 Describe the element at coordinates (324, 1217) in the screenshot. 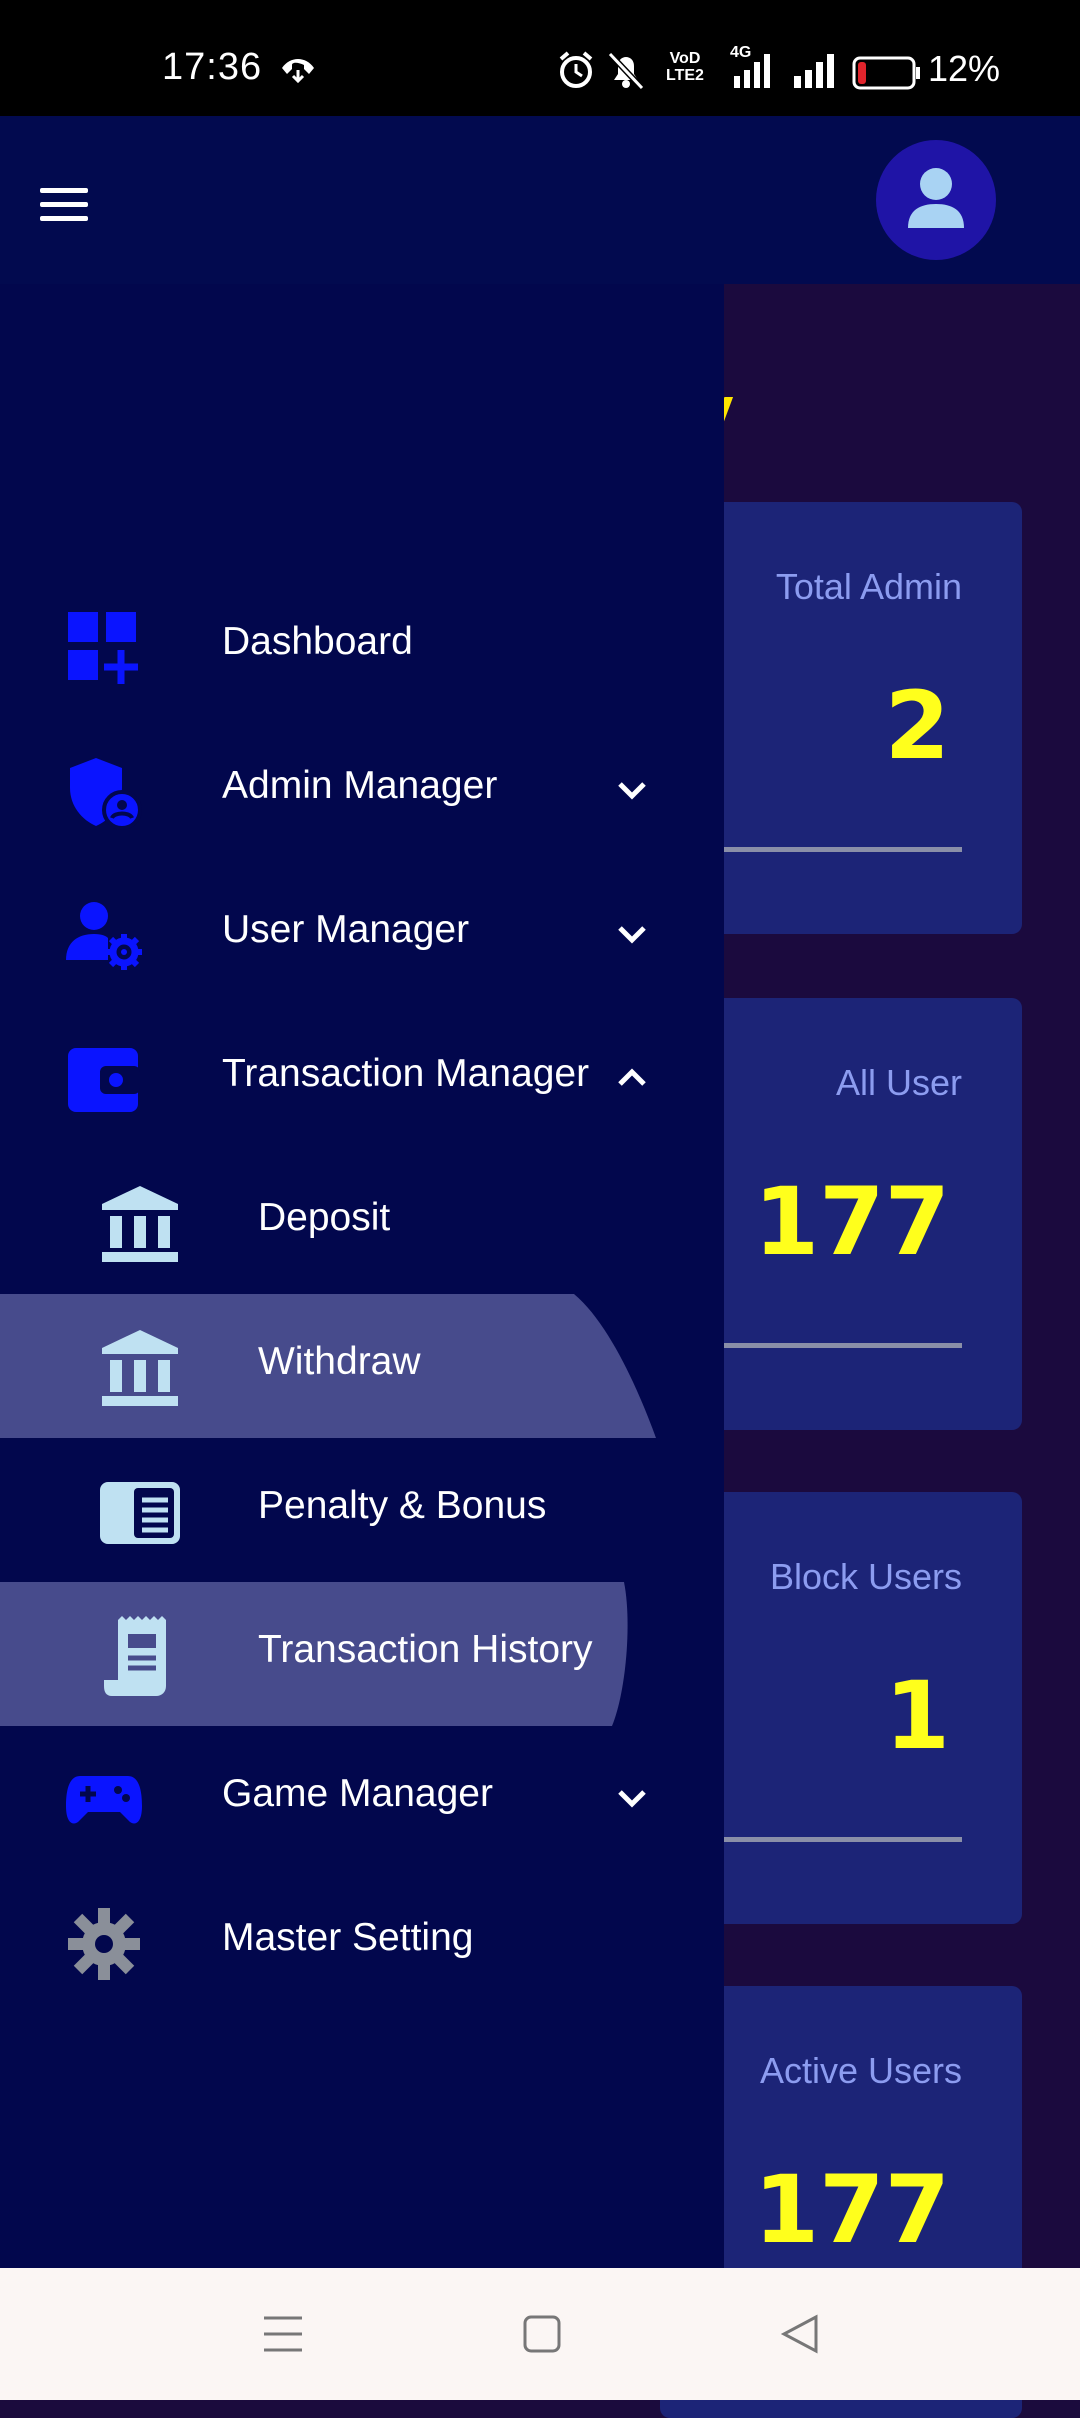

I see `drawer-subitem-label: Deposit` at that location.